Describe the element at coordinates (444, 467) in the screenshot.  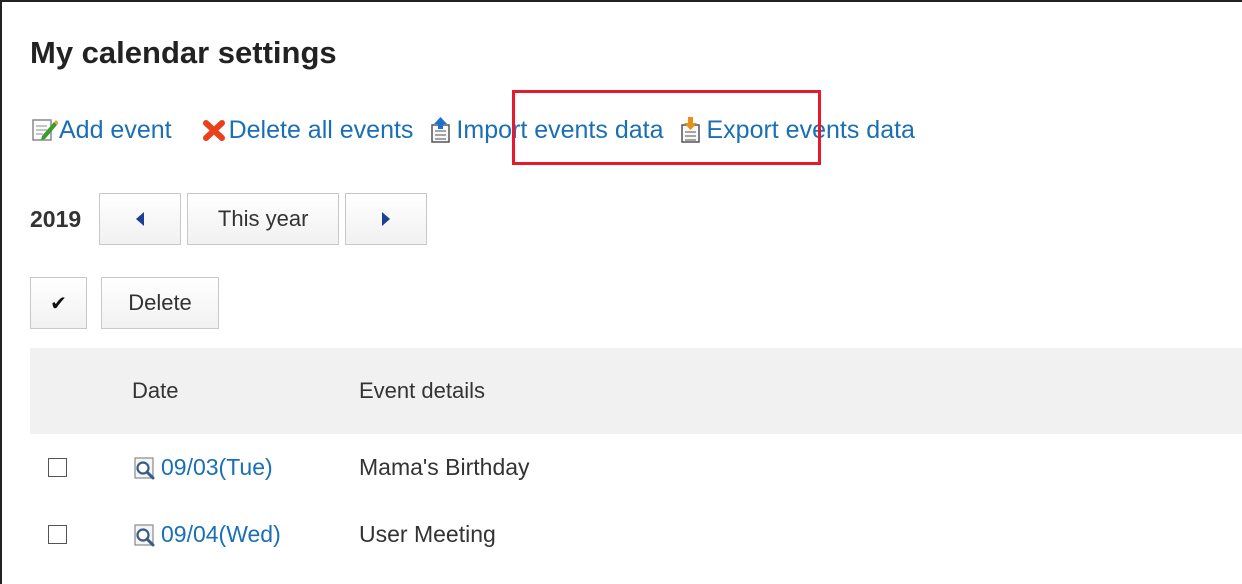
I see `event-details: Mama's Birthday` at that location.